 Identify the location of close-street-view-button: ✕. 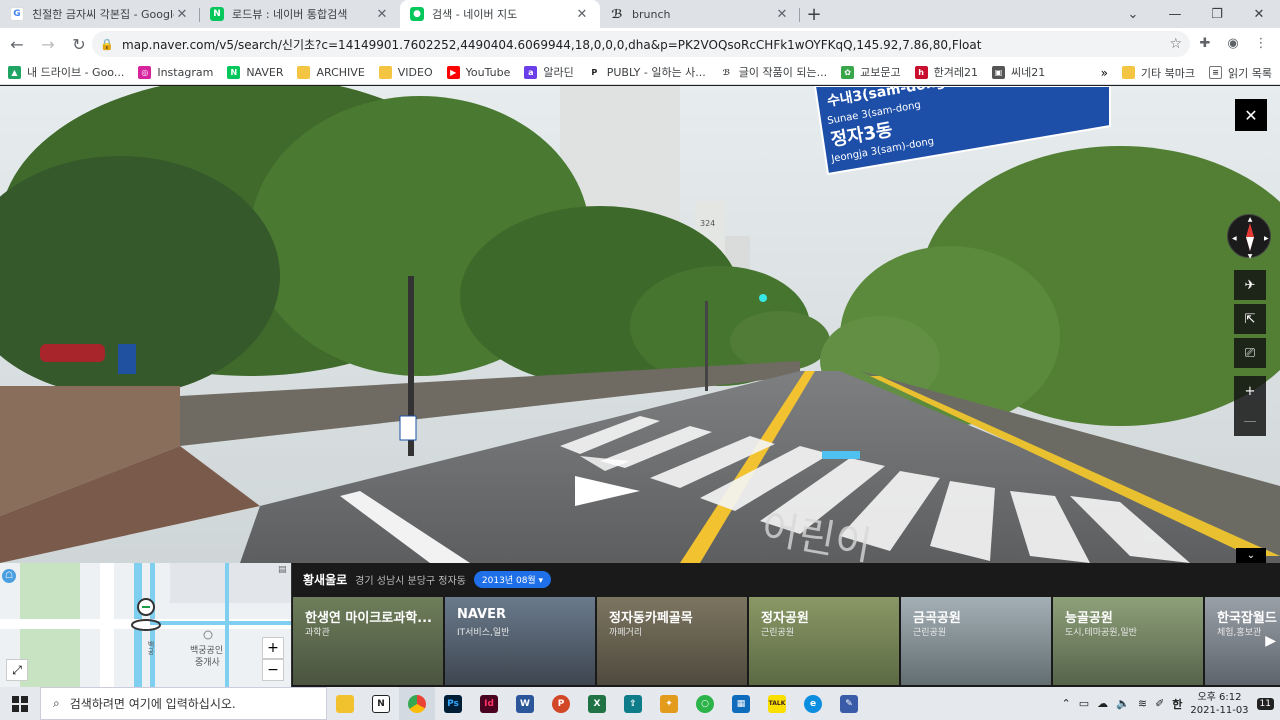
(1251, 115).